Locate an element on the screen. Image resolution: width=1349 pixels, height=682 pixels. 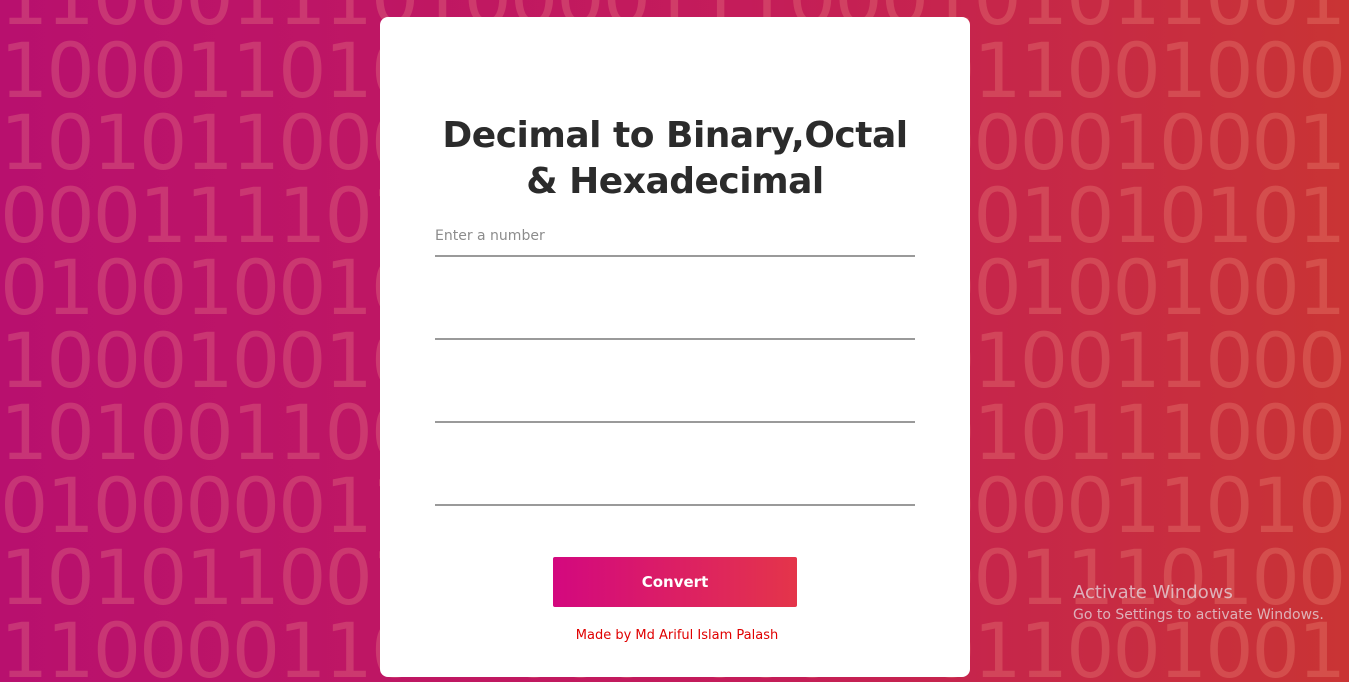
decimal-input is located at coordinates (675, 237).